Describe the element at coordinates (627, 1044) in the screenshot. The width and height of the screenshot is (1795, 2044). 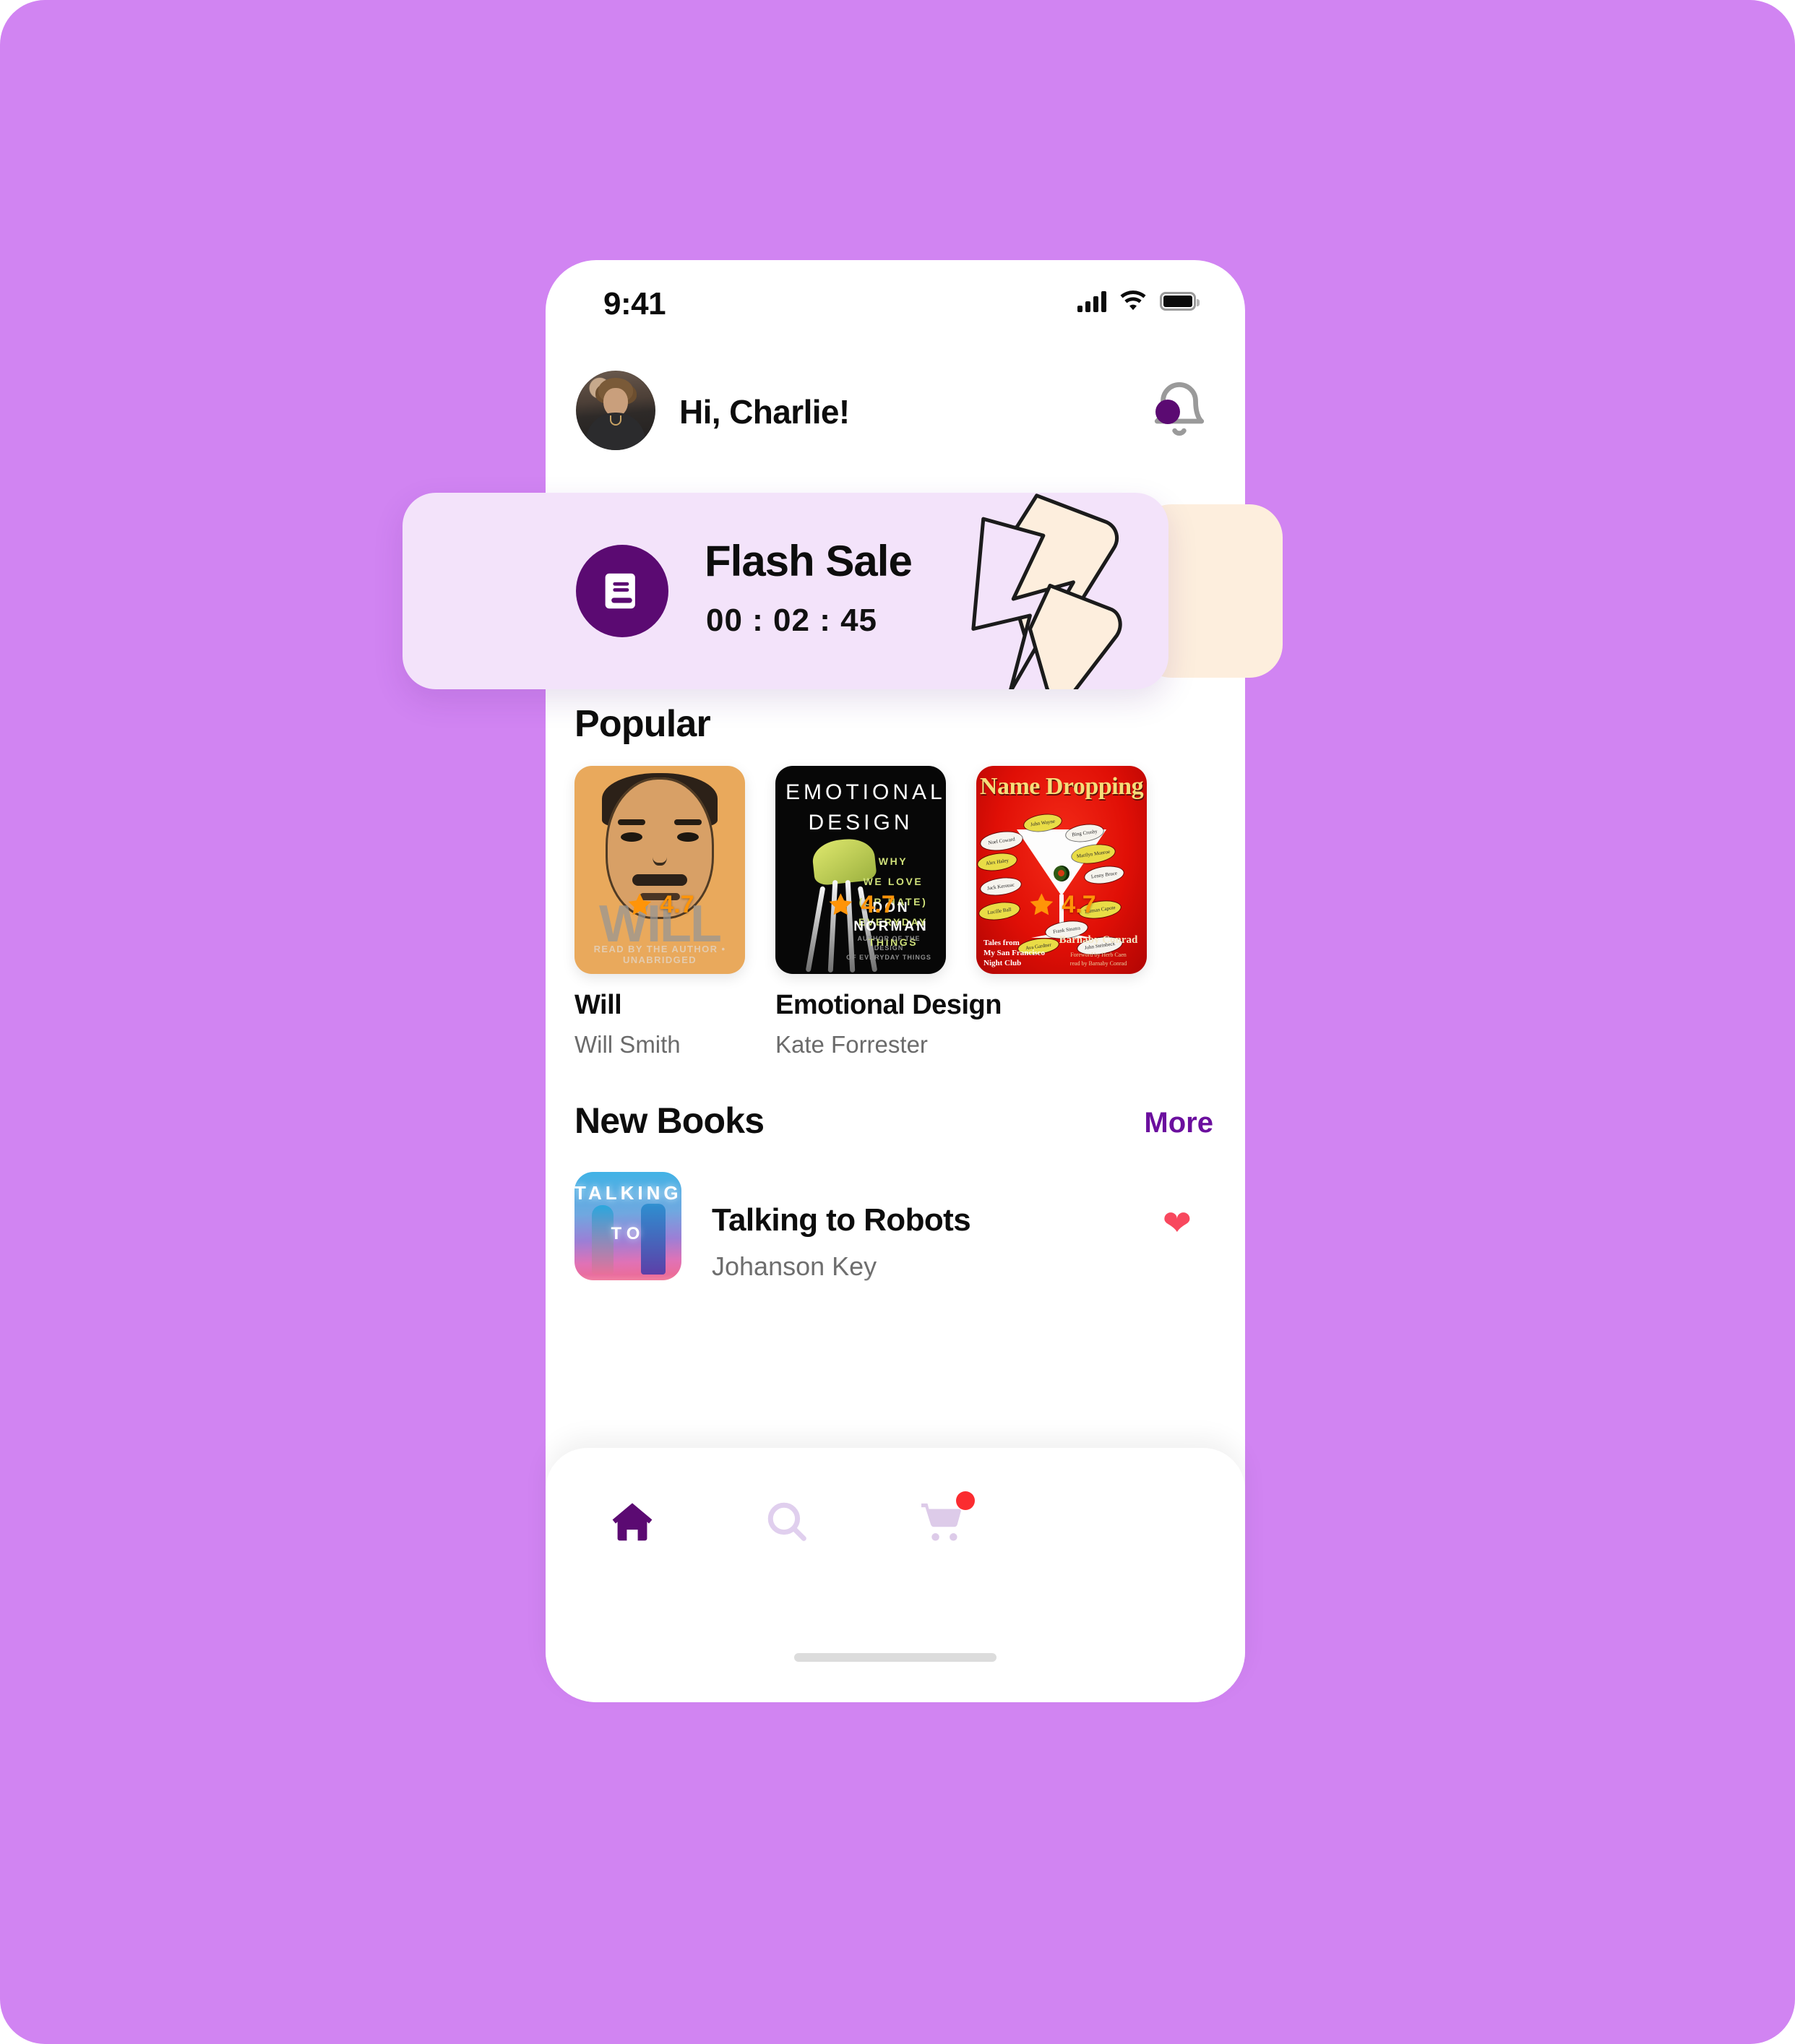
I see `book-author: Will Smith` at that location.